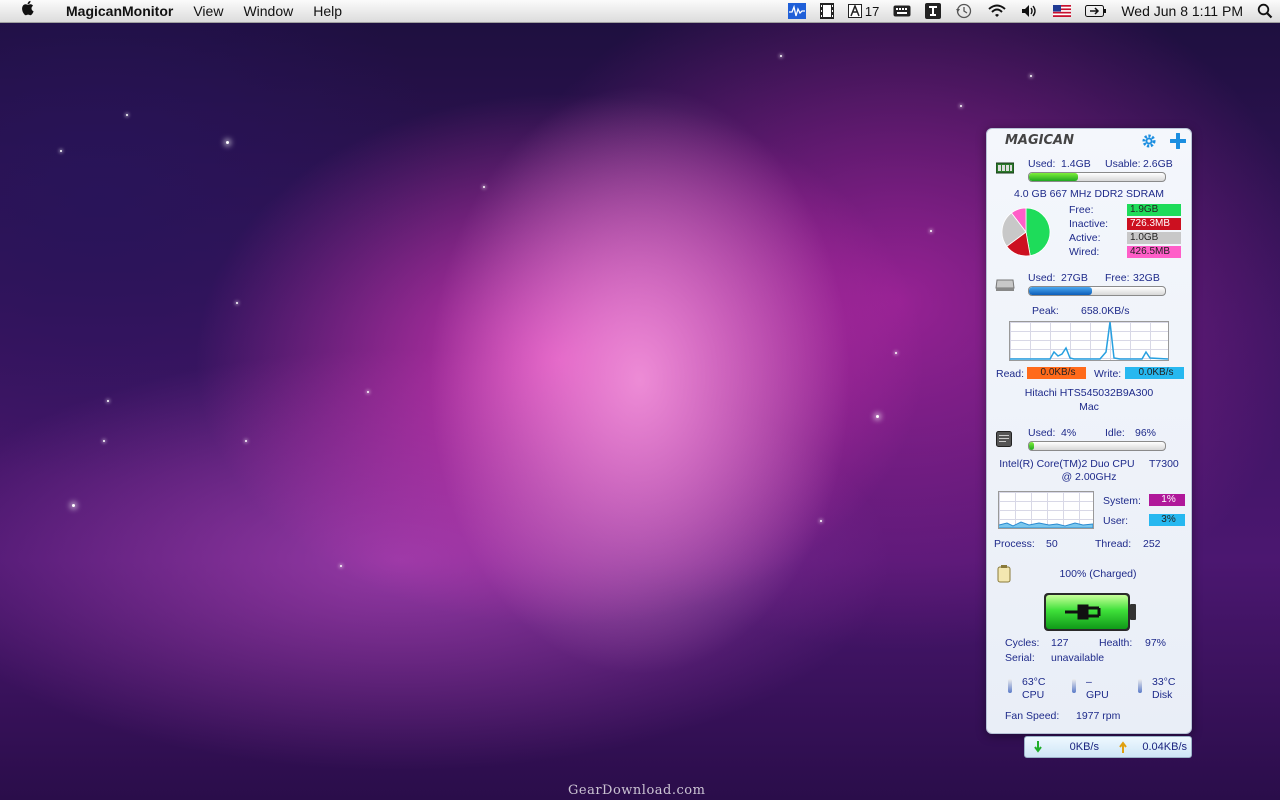 This screenshot has width=1280, height=800. What do you see at coordinates (1085, 238) in the screenshot?
I see `memory-breakdown-label: Active:` at bounding box center [1085, 238].